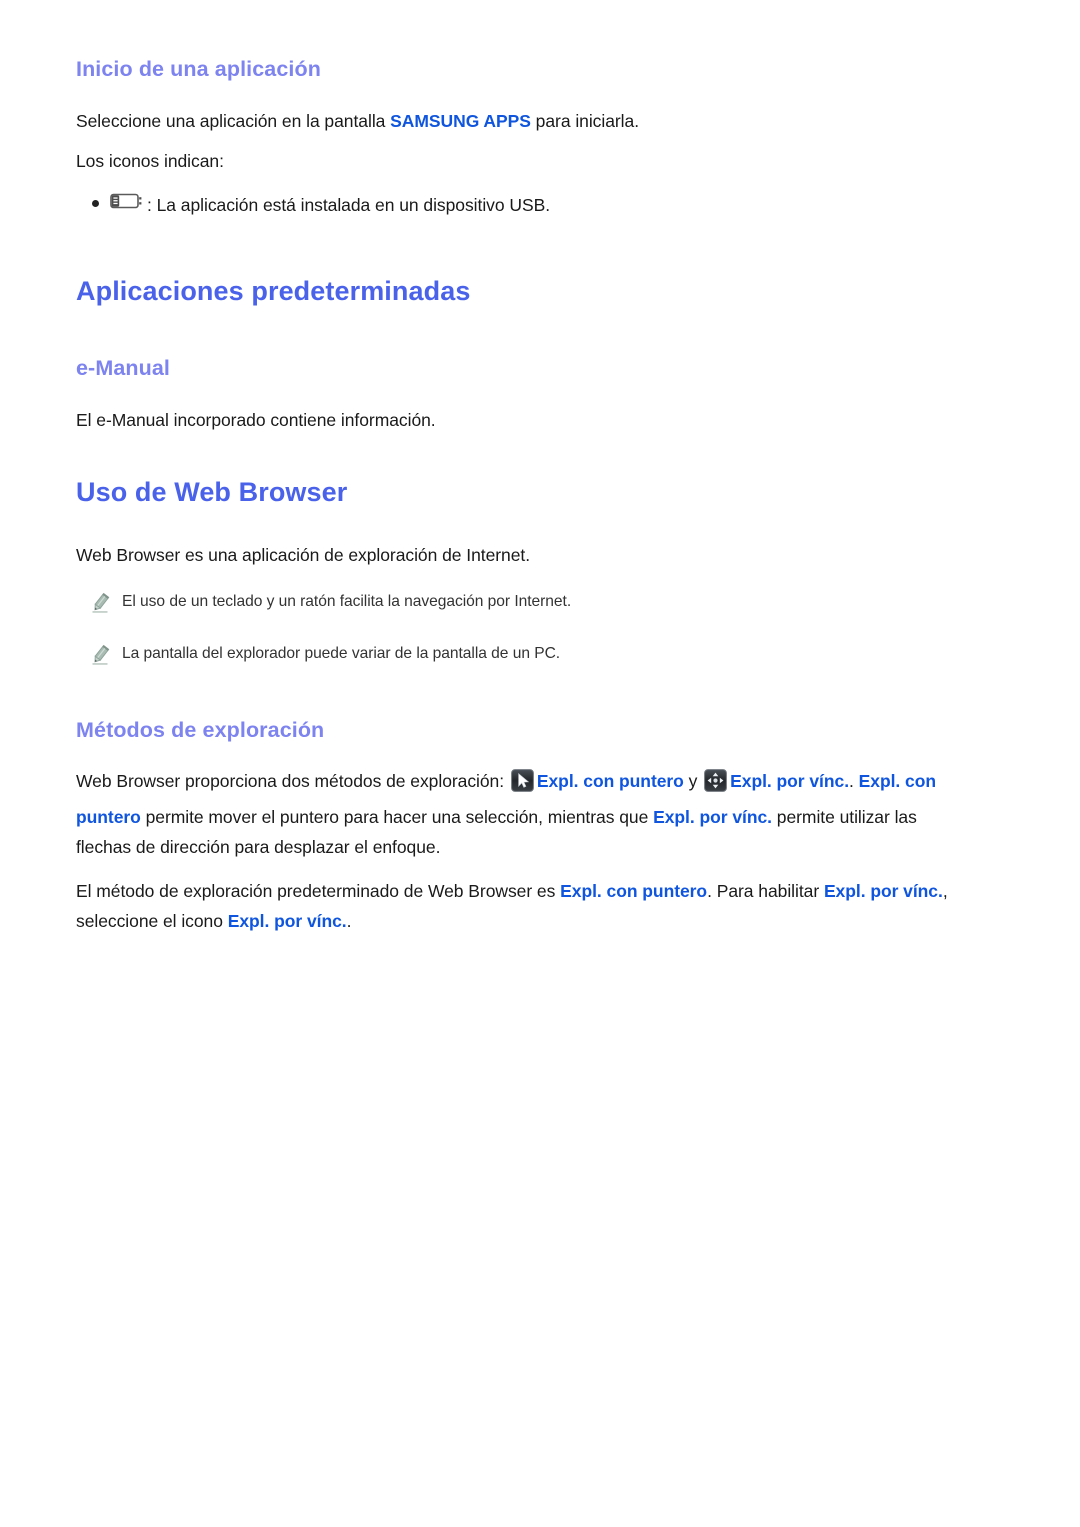 Image resolution: width=1080 pixels, height=1527 pixels. Describe the element at coordinates (585, 120) in the screenshot. I see `text-fragment: para iniciarla.` at that location.